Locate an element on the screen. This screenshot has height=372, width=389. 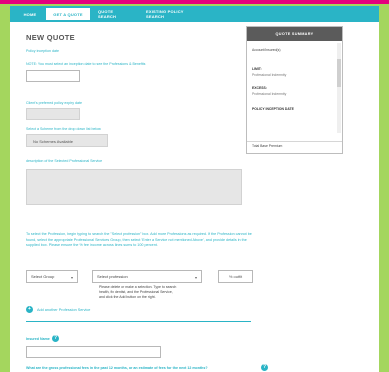
page-title: NEW QUOTE is located at coordinates (50, 37).